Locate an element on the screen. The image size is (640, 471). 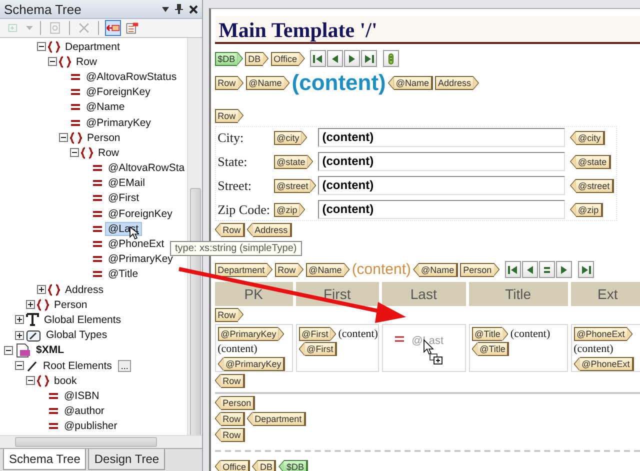
dropdown-icon is located at coordinates (165, 9).